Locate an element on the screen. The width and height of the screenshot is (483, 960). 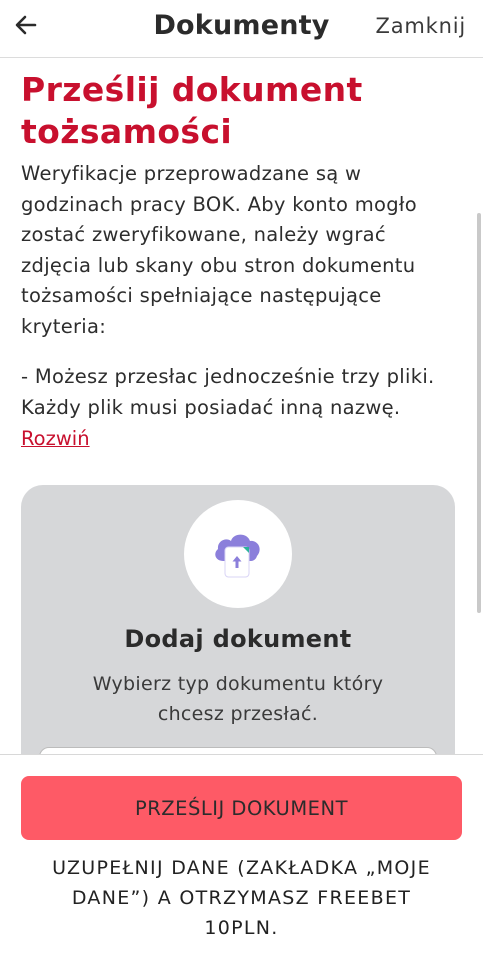
scrollbar is located at coordinates (479, 413).